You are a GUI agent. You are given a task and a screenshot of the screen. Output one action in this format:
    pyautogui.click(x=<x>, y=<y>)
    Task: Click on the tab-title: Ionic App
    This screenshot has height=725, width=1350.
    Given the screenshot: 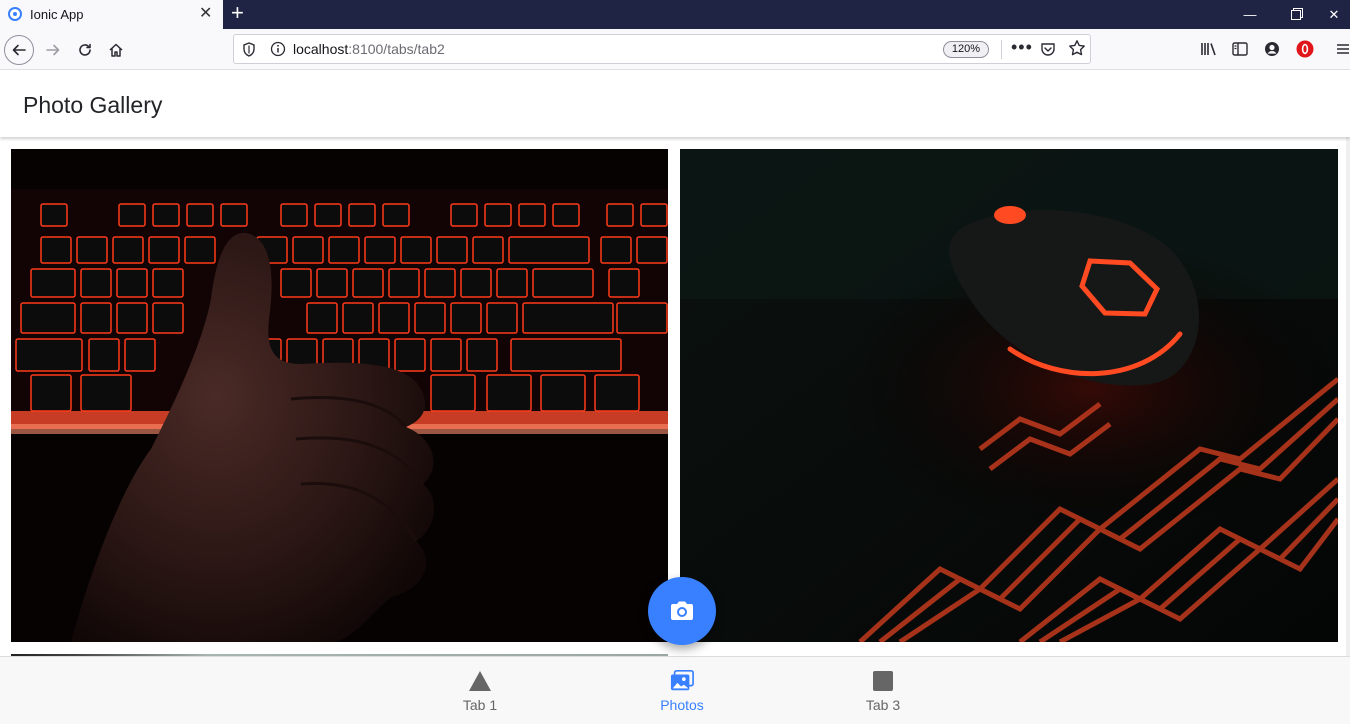 What is the action you would take?
    pyautogui.click(x=57, y=14)
    